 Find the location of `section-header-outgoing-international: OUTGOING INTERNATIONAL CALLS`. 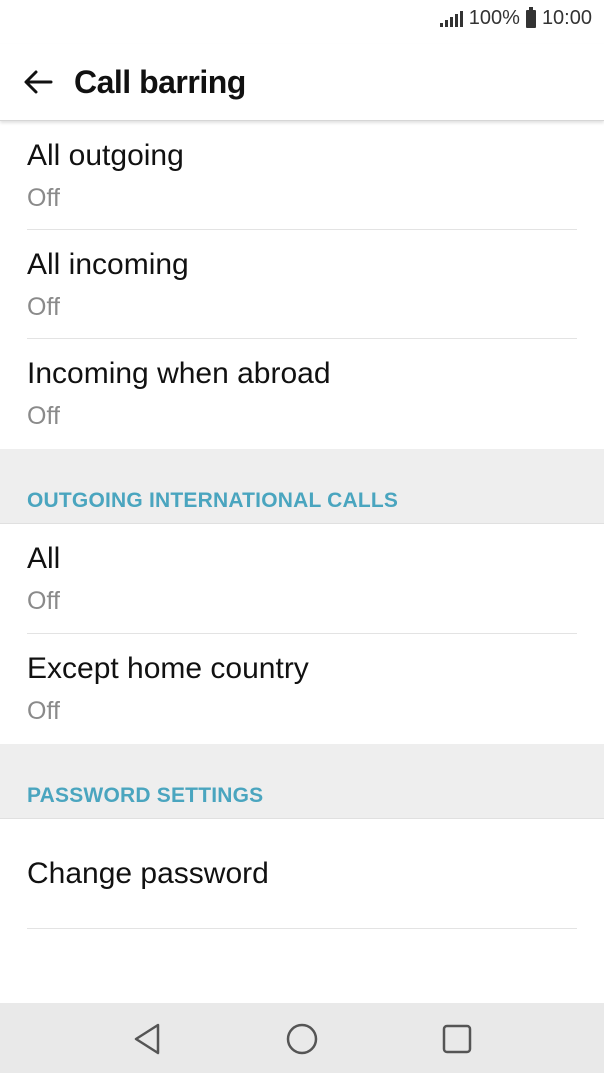

section-header-outgoing-international: OUTGOING INTERNATIONAL CALLS is located at coordinates (302, 486).